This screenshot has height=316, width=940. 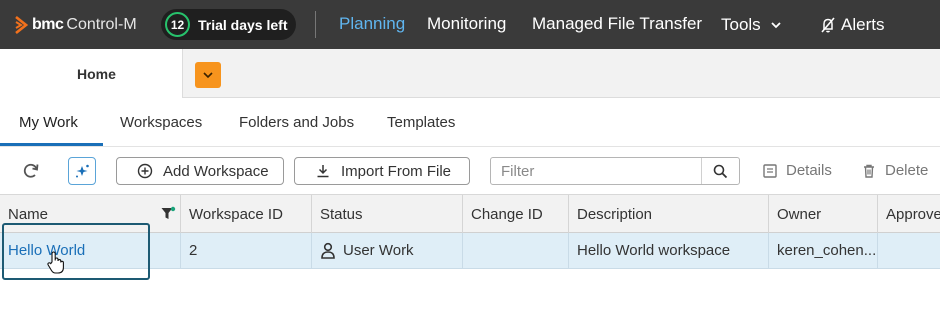 I want to click on download-icon, so click(x=323, y=171).